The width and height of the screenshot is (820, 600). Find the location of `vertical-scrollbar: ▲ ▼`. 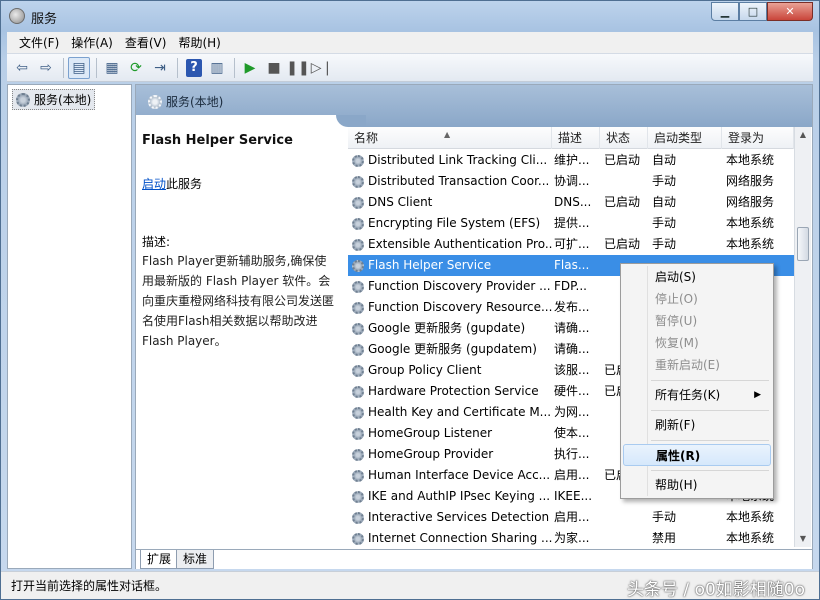

vertical-scrollbar: ▲ ▼ is located at coordinates (802, 337).